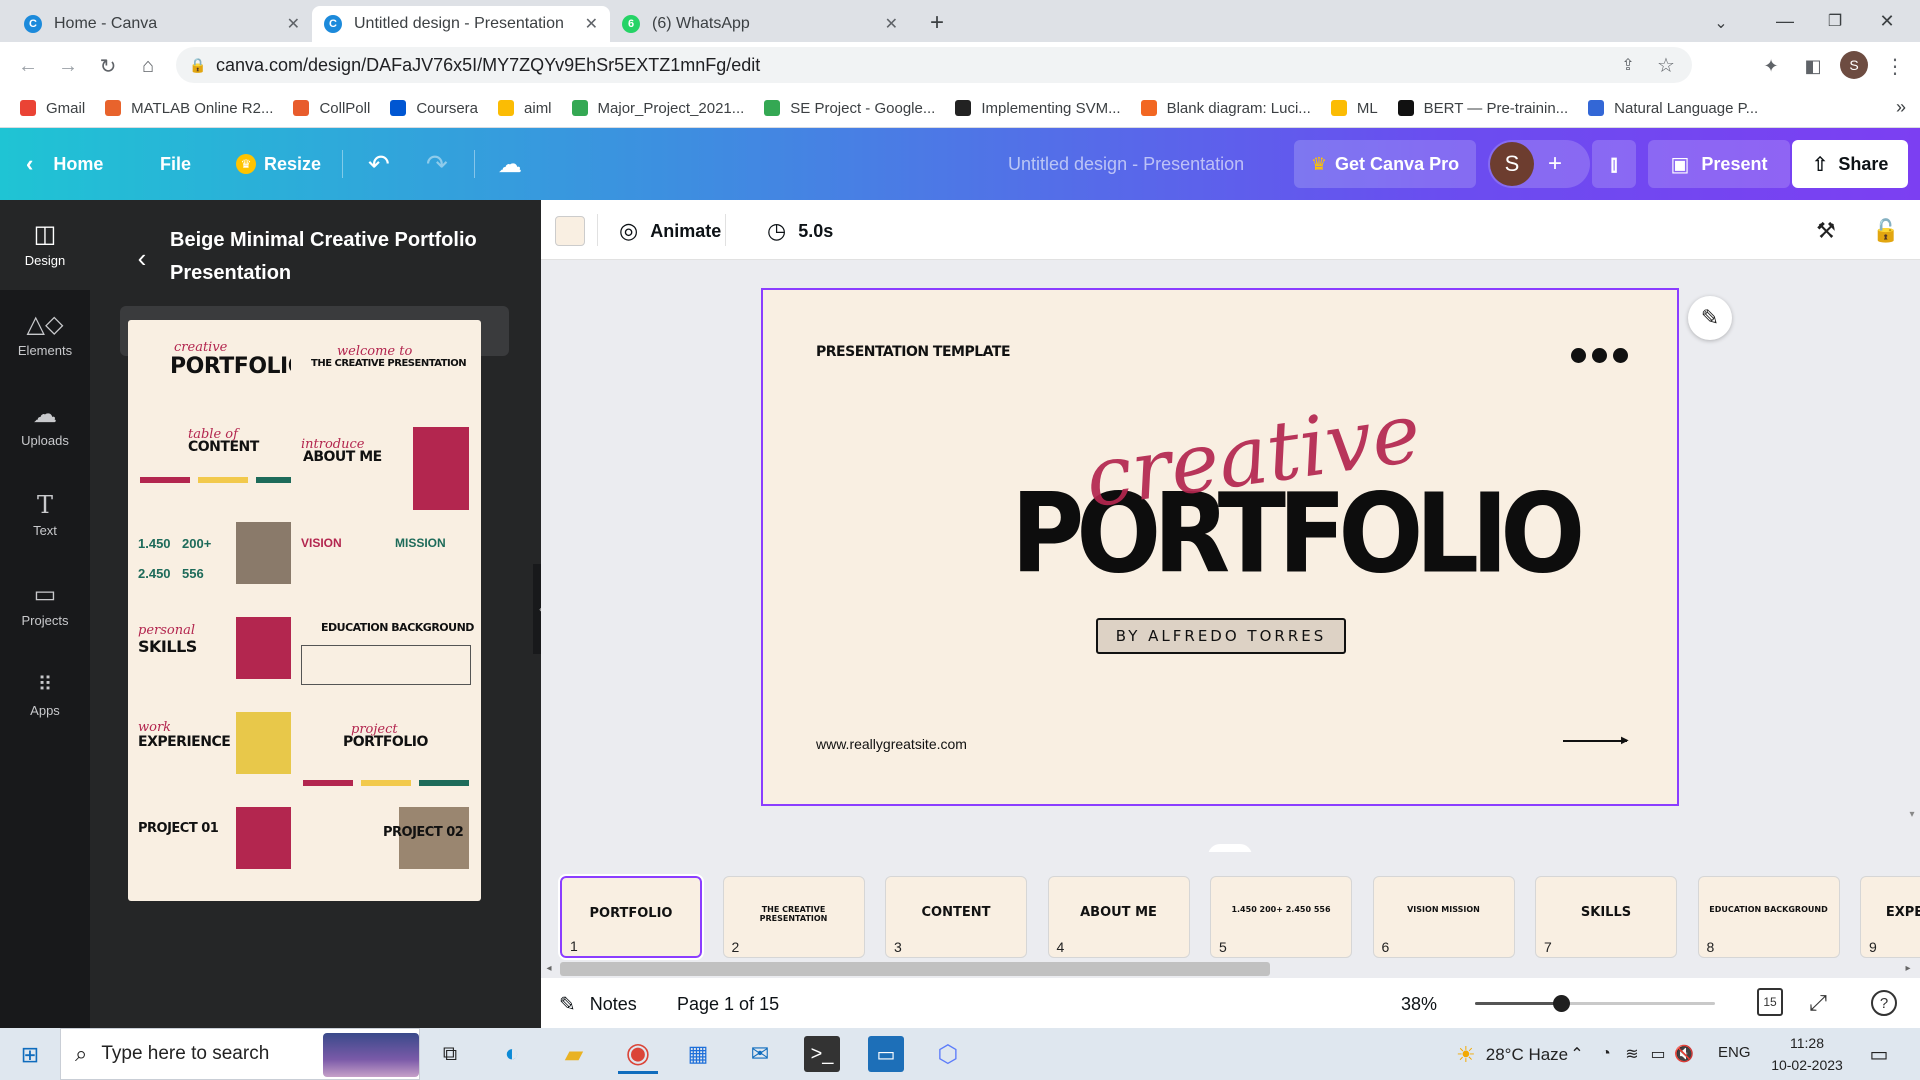 This screenshot has width=1920, height=1080. I want to click on slide-website: www.reallygreatsite.com, so click(891, 744).